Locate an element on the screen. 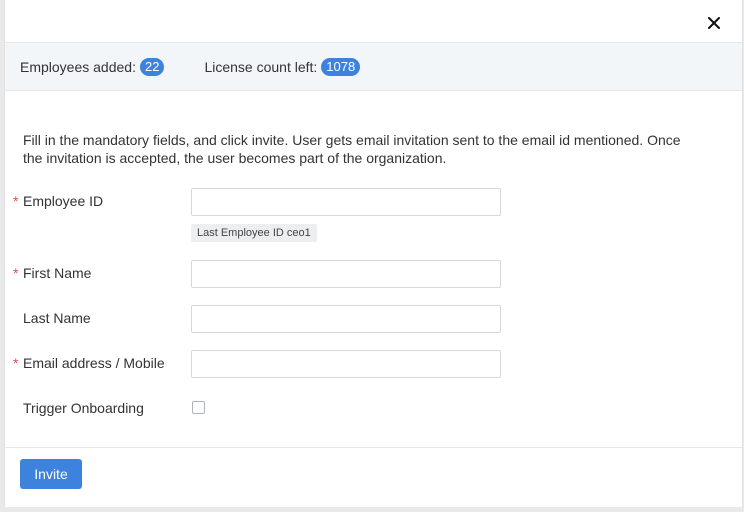 The height and width of the screenshot is (512, 744). employees-added-label: Employees added: is located at coordinates (78, 66).